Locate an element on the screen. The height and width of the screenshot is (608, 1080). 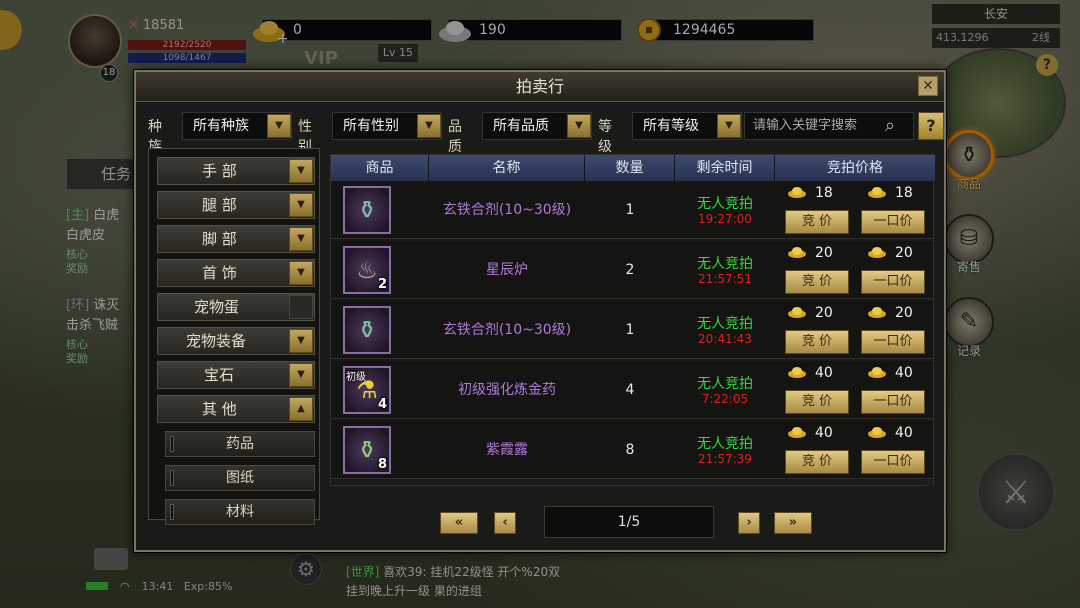
subcategory-label: 药品 is located at coordinates (240, 444).